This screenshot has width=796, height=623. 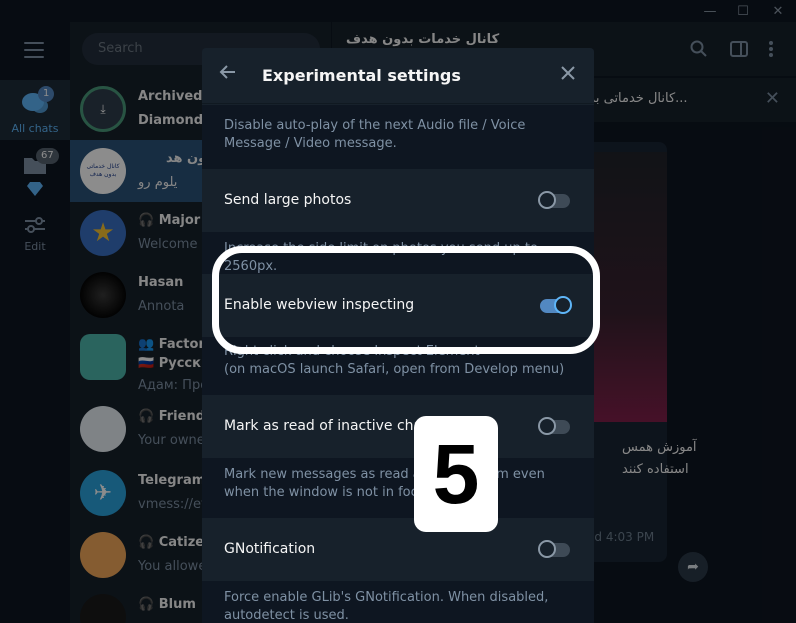 What do you see at coordinates (361, 75) in the screenshot?
I see `dialog-title: Experimental settings` at bounding box center [361, 75].